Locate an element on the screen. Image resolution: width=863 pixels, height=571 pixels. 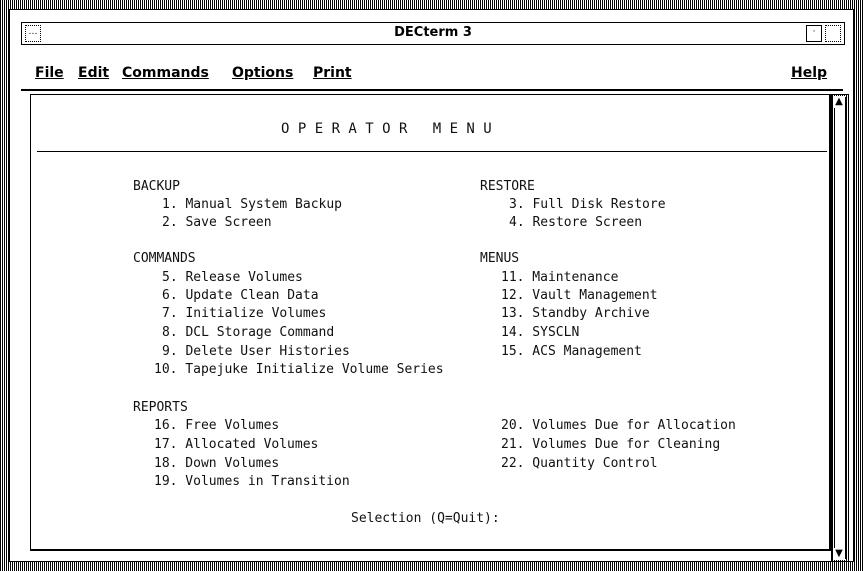
menubar-divider is located at coordinates (432, 90).